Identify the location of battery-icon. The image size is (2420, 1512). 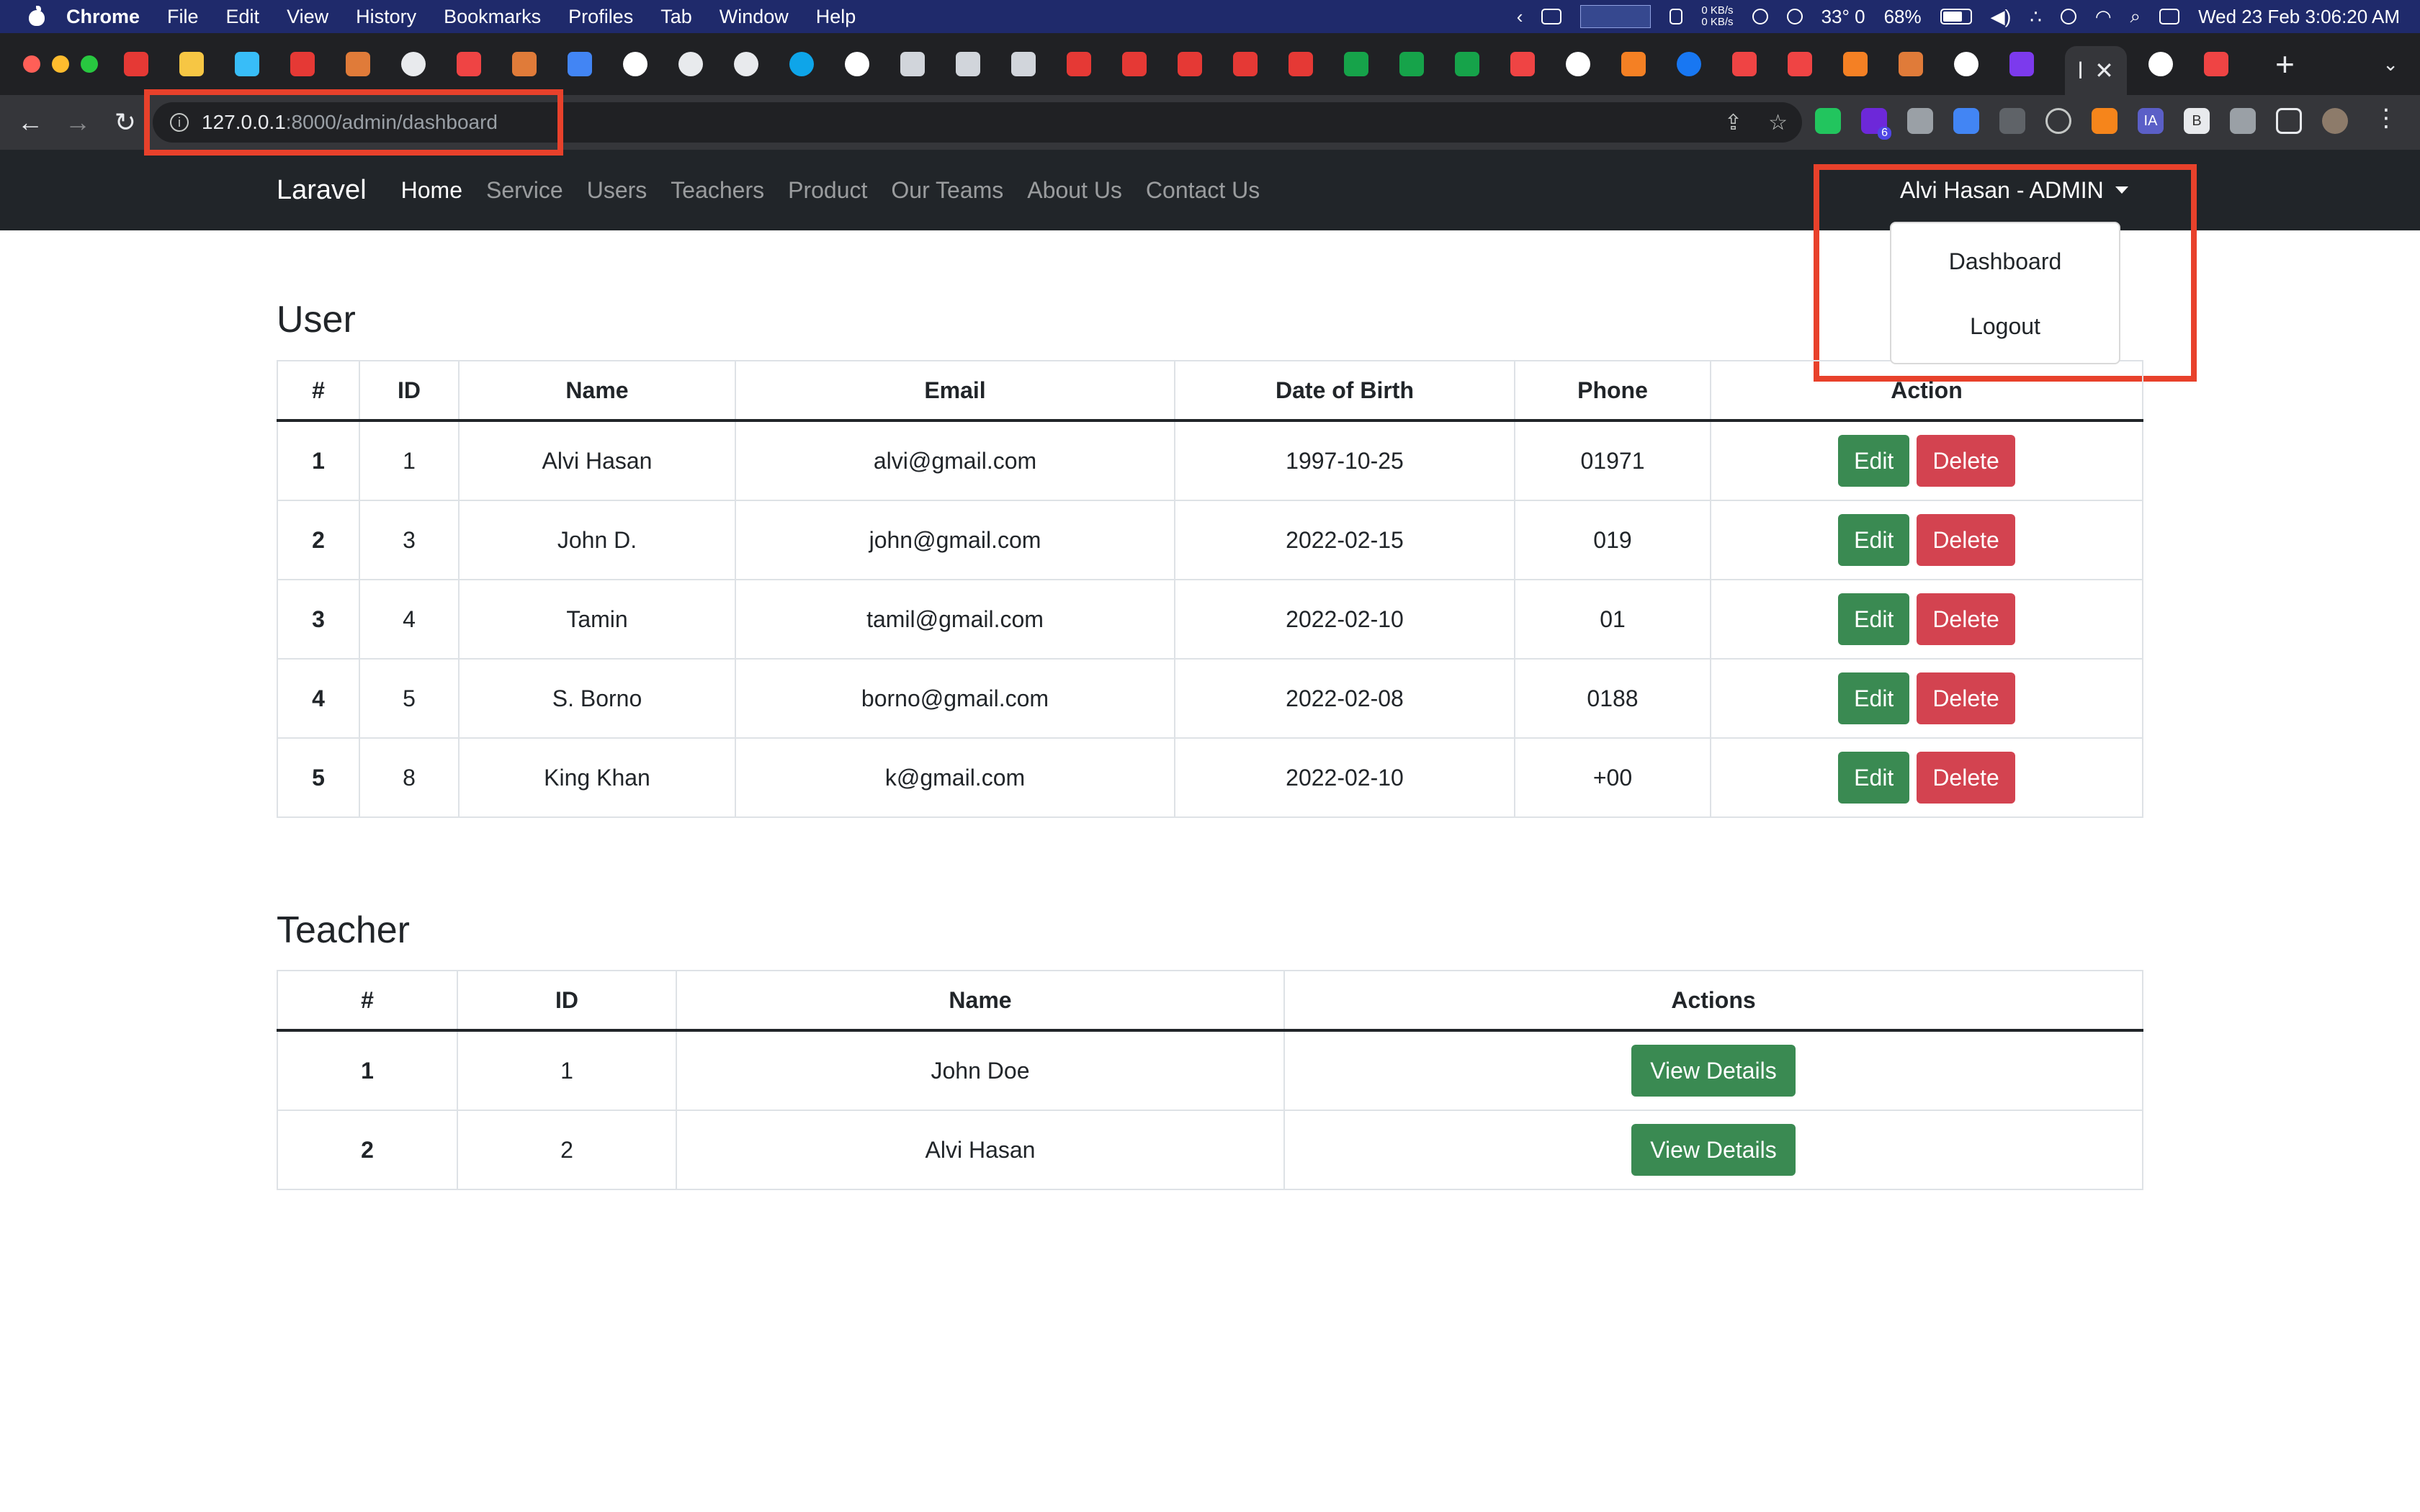
(1956, 16).